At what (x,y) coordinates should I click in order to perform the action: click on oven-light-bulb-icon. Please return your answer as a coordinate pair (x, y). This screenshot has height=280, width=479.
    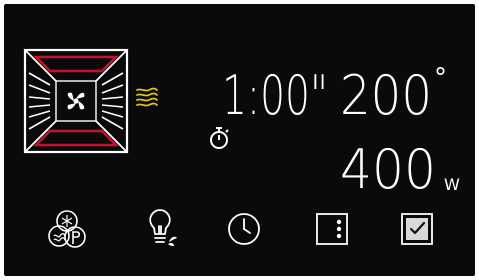
    Looking at the image, I should click on (163, 227).